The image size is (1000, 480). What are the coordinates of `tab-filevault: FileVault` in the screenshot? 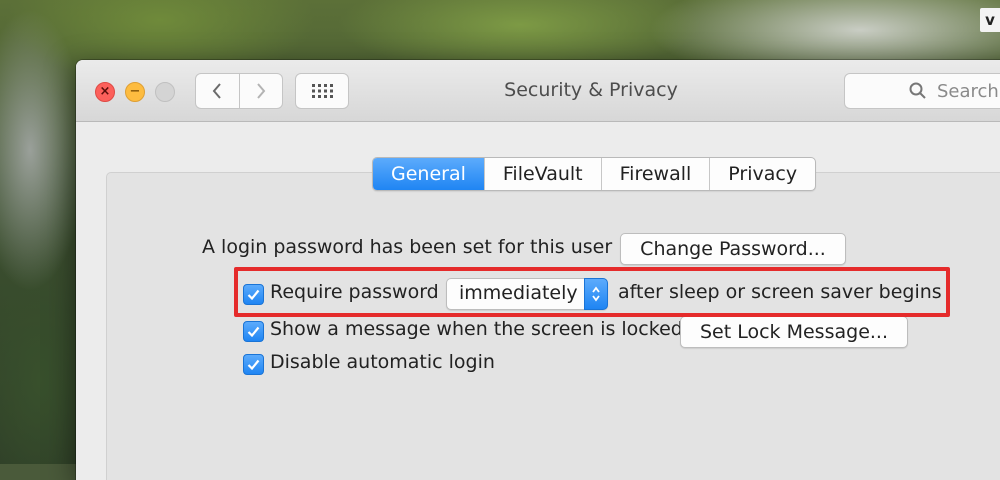 It's located at (542, 174).